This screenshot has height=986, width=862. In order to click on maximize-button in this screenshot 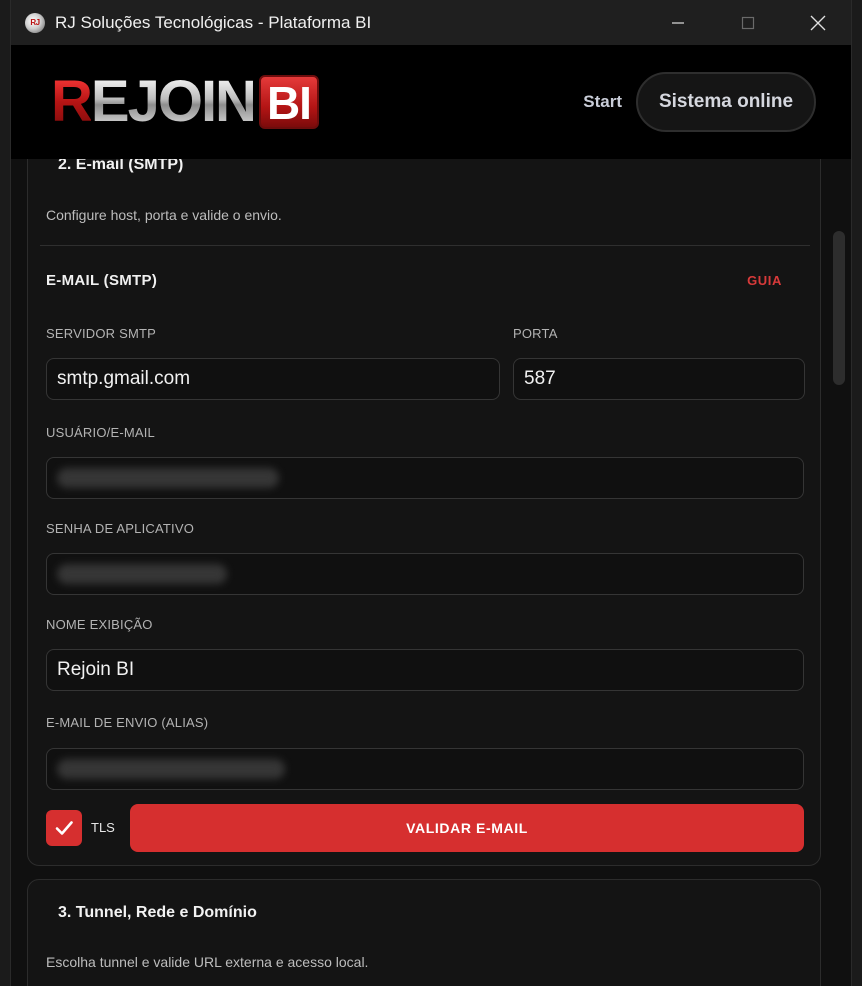, I will do `click(748, 22)`.